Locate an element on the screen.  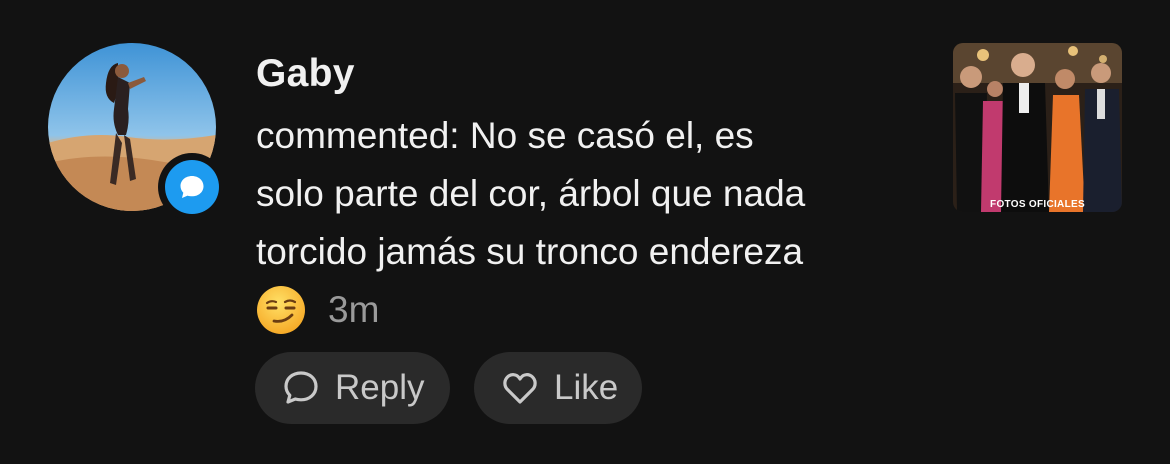
comment-line: commented: No se casó el, es is located at coordinates (505, 135).